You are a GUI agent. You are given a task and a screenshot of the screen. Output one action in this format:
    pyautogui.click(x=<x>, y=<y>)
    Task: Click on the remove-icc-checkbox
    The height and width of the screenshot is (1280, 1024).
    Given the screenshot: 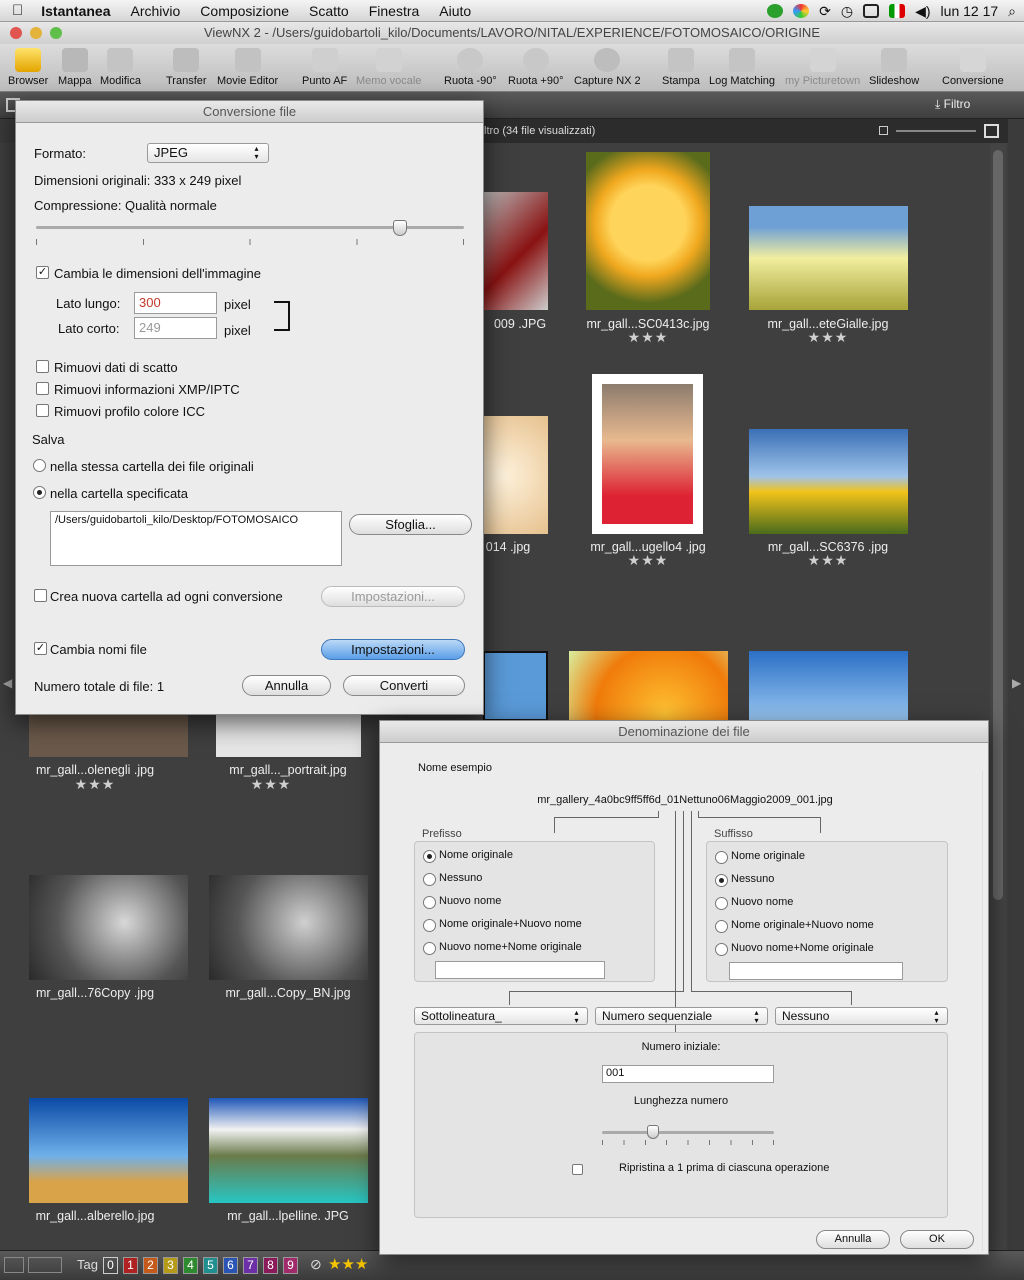 What is the action you would take?
    pyautogui.click(x=42, y=410)
    